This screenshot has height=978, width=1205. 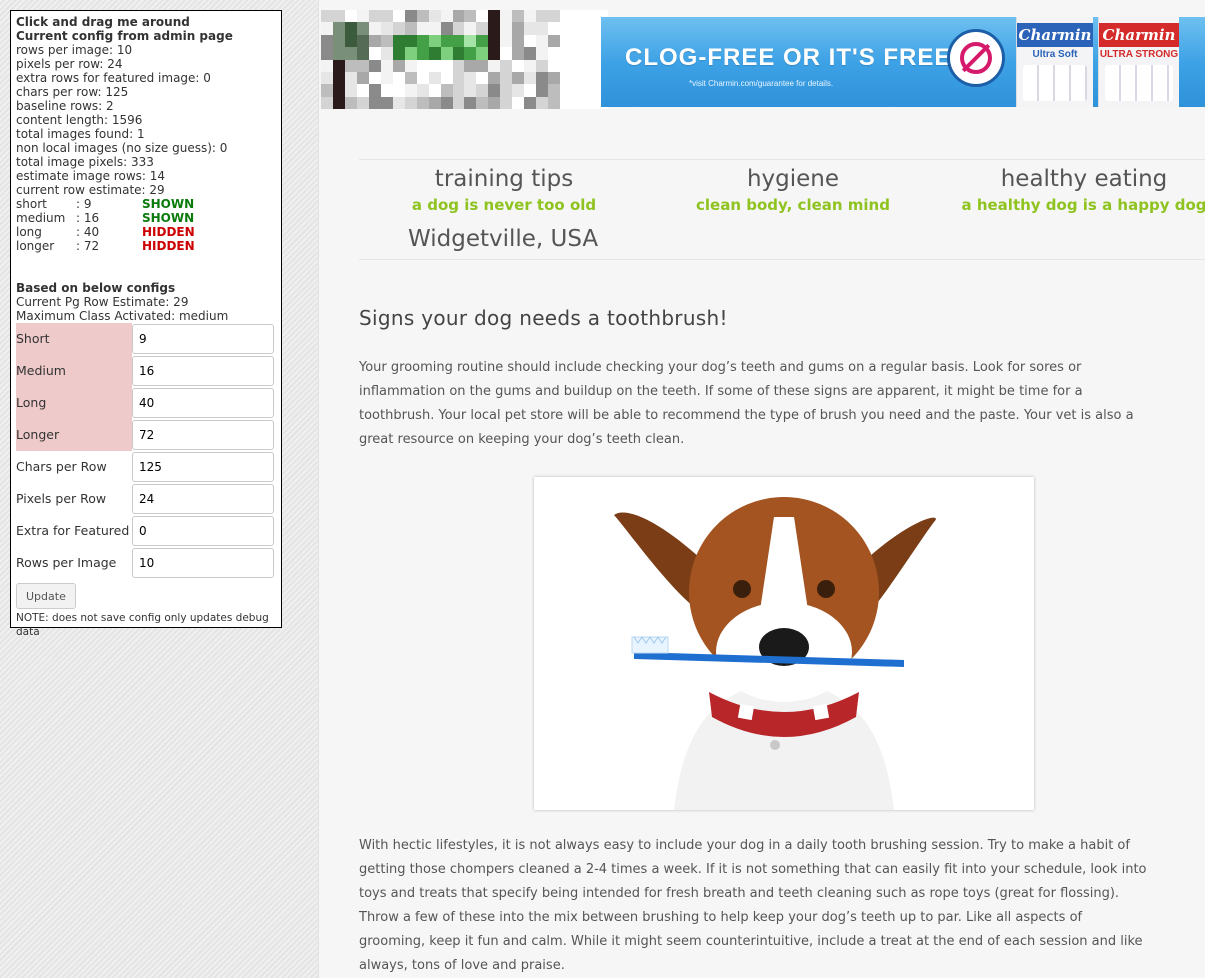 What do you see at coordinates (797, 57) in the screenshot?
I see `ad-headline: CLOG-FREE OR IT'S FREE.*` at bounding box center [797, 57].